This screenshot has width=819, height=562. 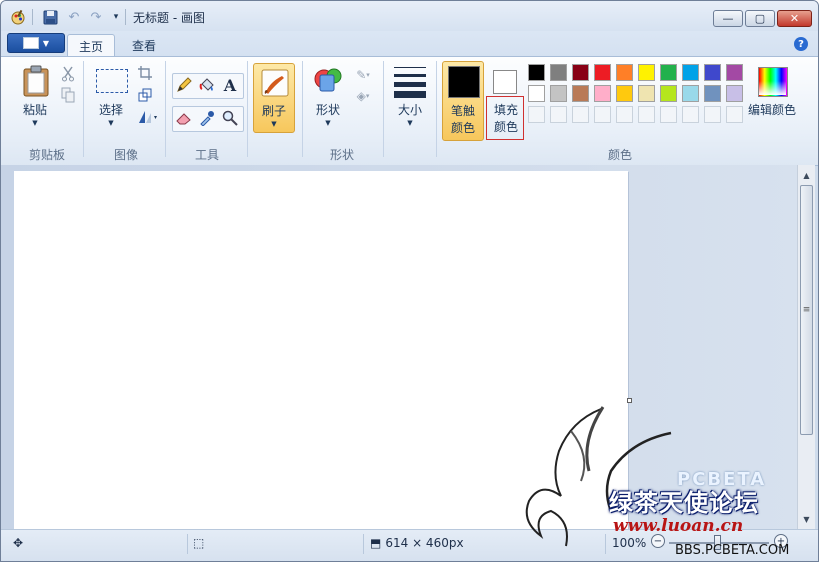 What do you see at coordinates (409, 16) in the screenshot?
I see `title-bar: ↶ ↷ ▾ 无标题 - 画图 — ▢ ✕` at bounding box center [409, 16].